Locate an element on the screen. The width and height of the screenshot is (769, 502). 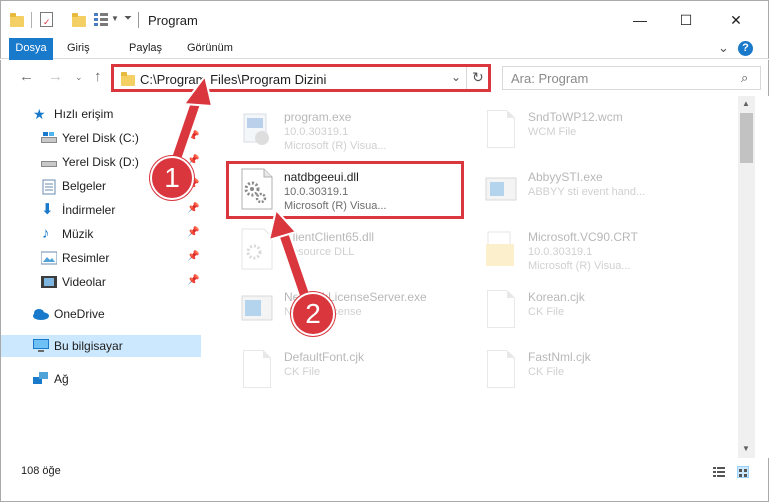
videos-icon is located at coordinates (49, 282).